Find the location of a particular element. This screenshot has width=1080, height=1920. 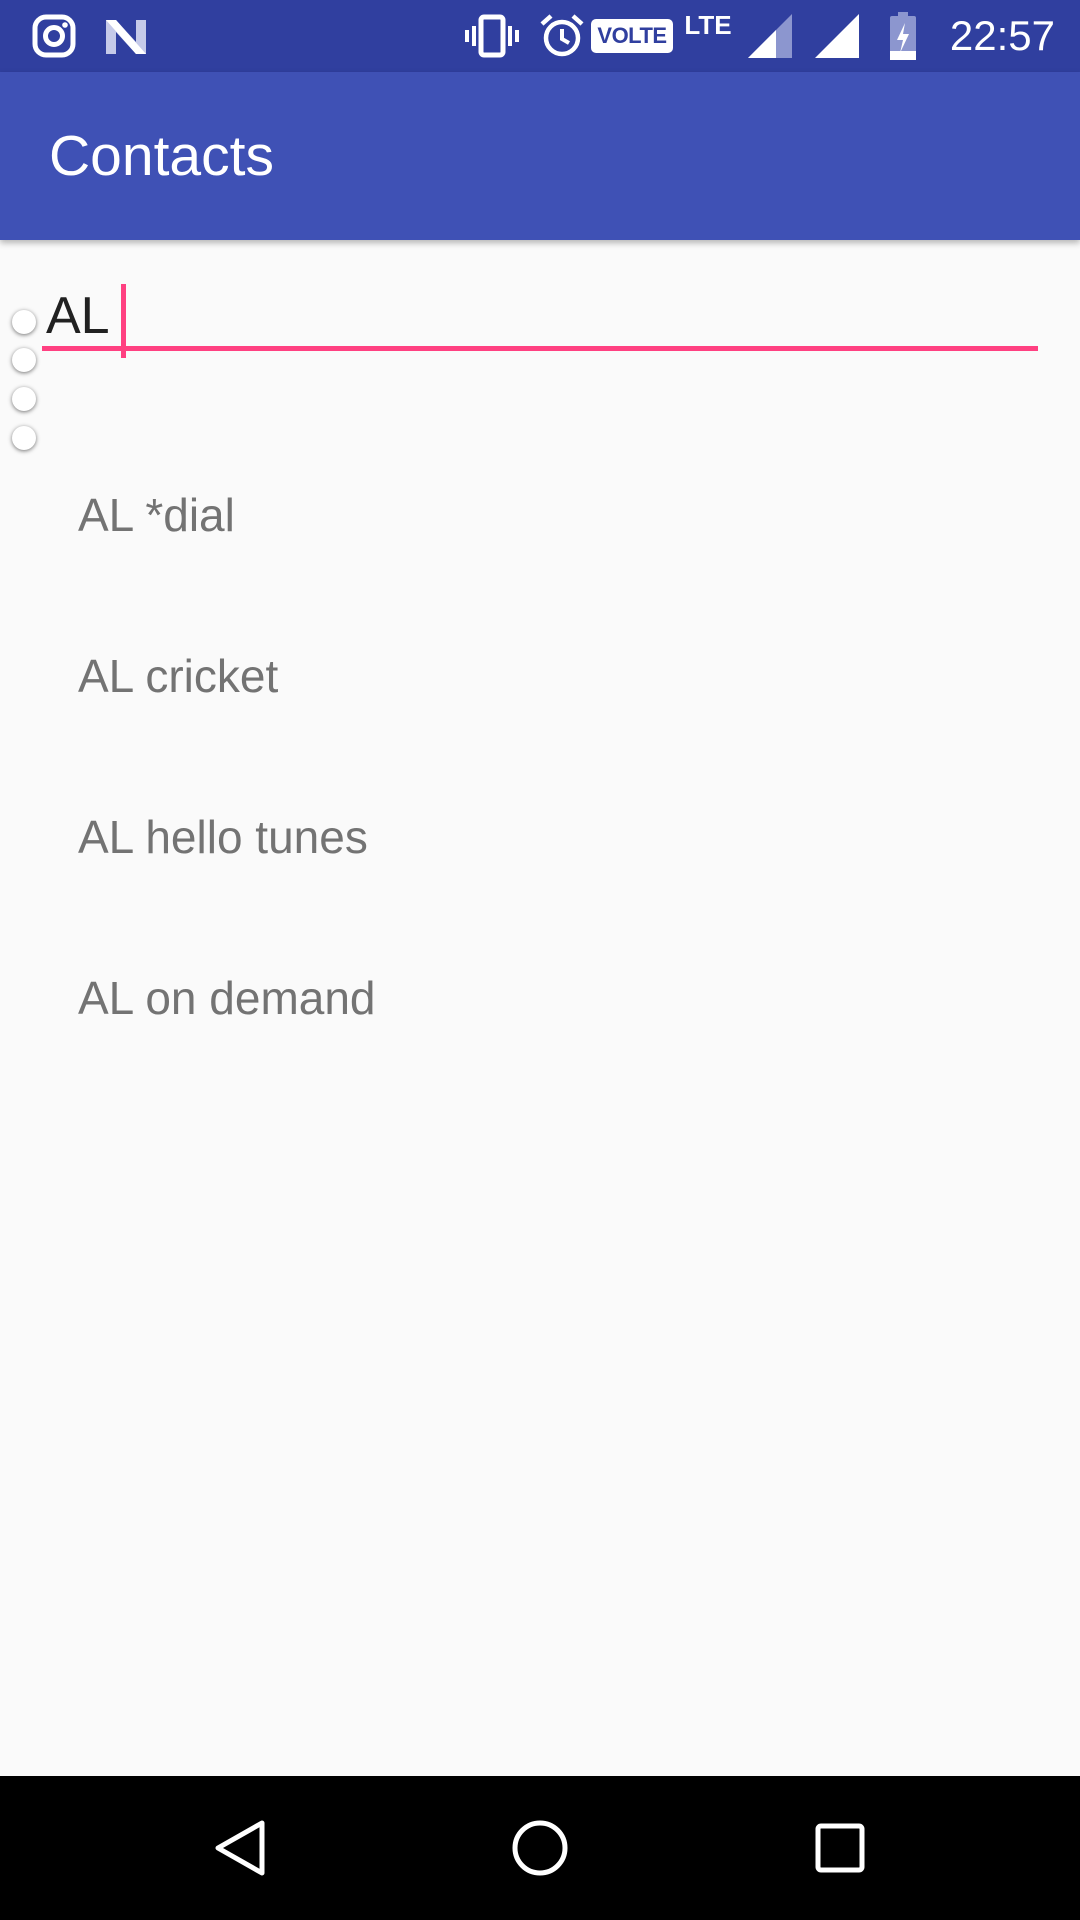

suggestion-item: AL hello tunes is located at coordinates (540, 836).